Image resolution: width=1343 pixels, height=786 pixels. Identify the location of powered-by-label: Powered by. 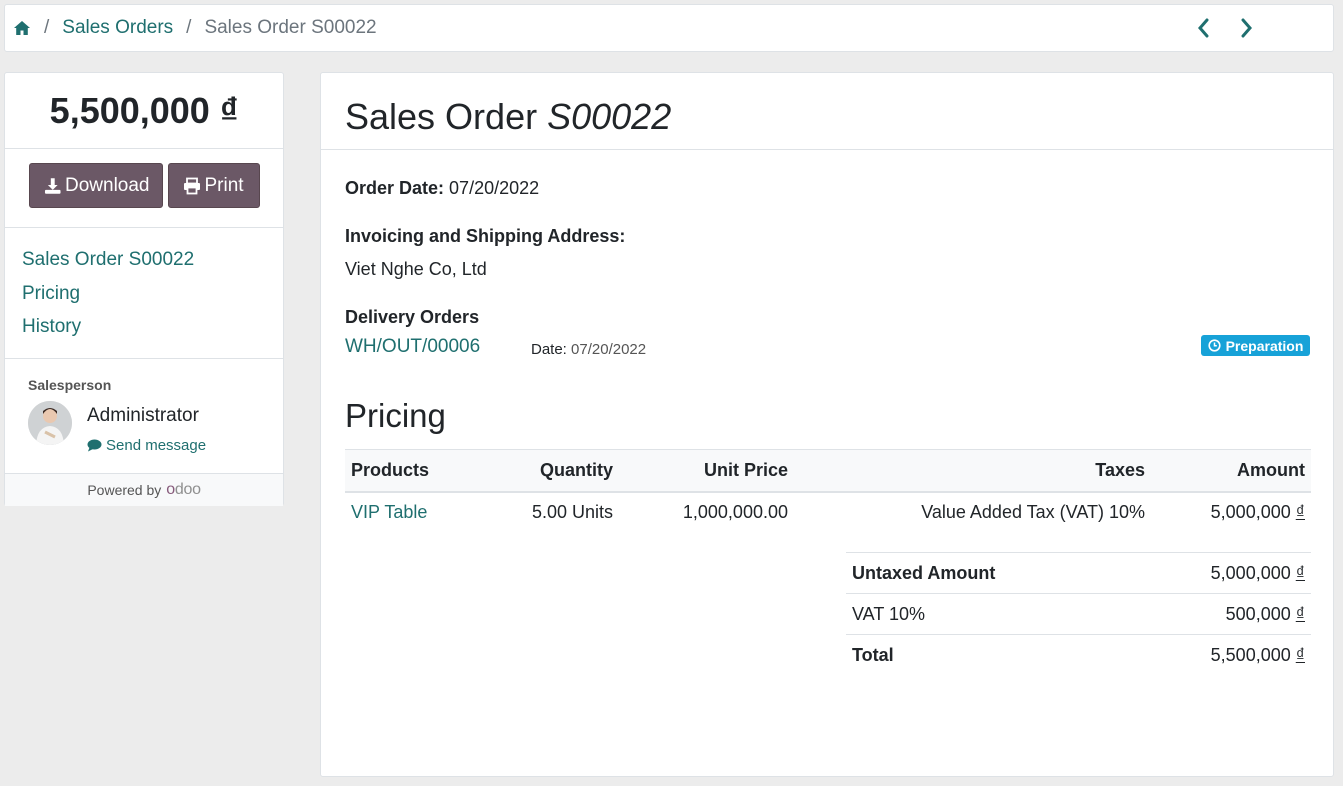
(124, 490).